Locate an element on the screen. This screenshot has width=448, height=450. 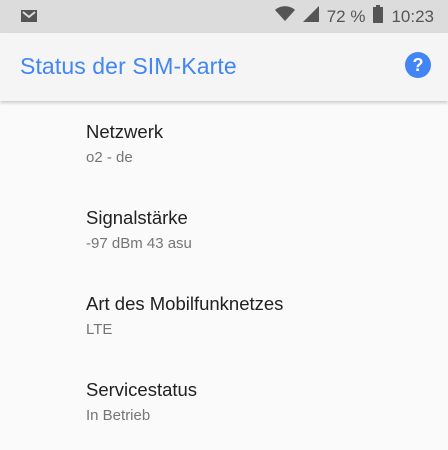
cellular-signal-icon is located at coordinates (310, 16).